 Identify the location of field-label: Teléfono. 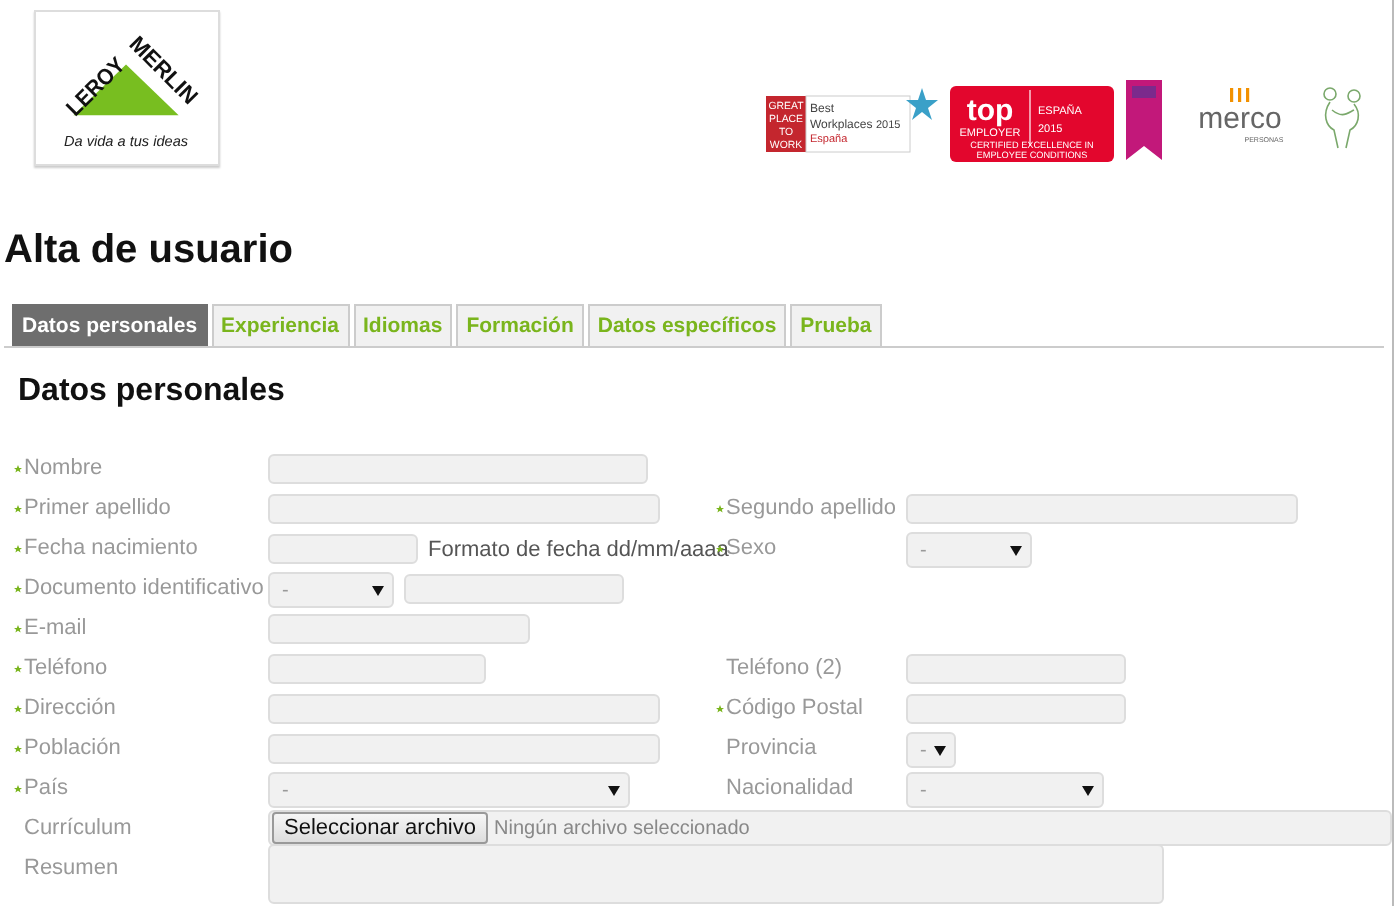
(66, 668).